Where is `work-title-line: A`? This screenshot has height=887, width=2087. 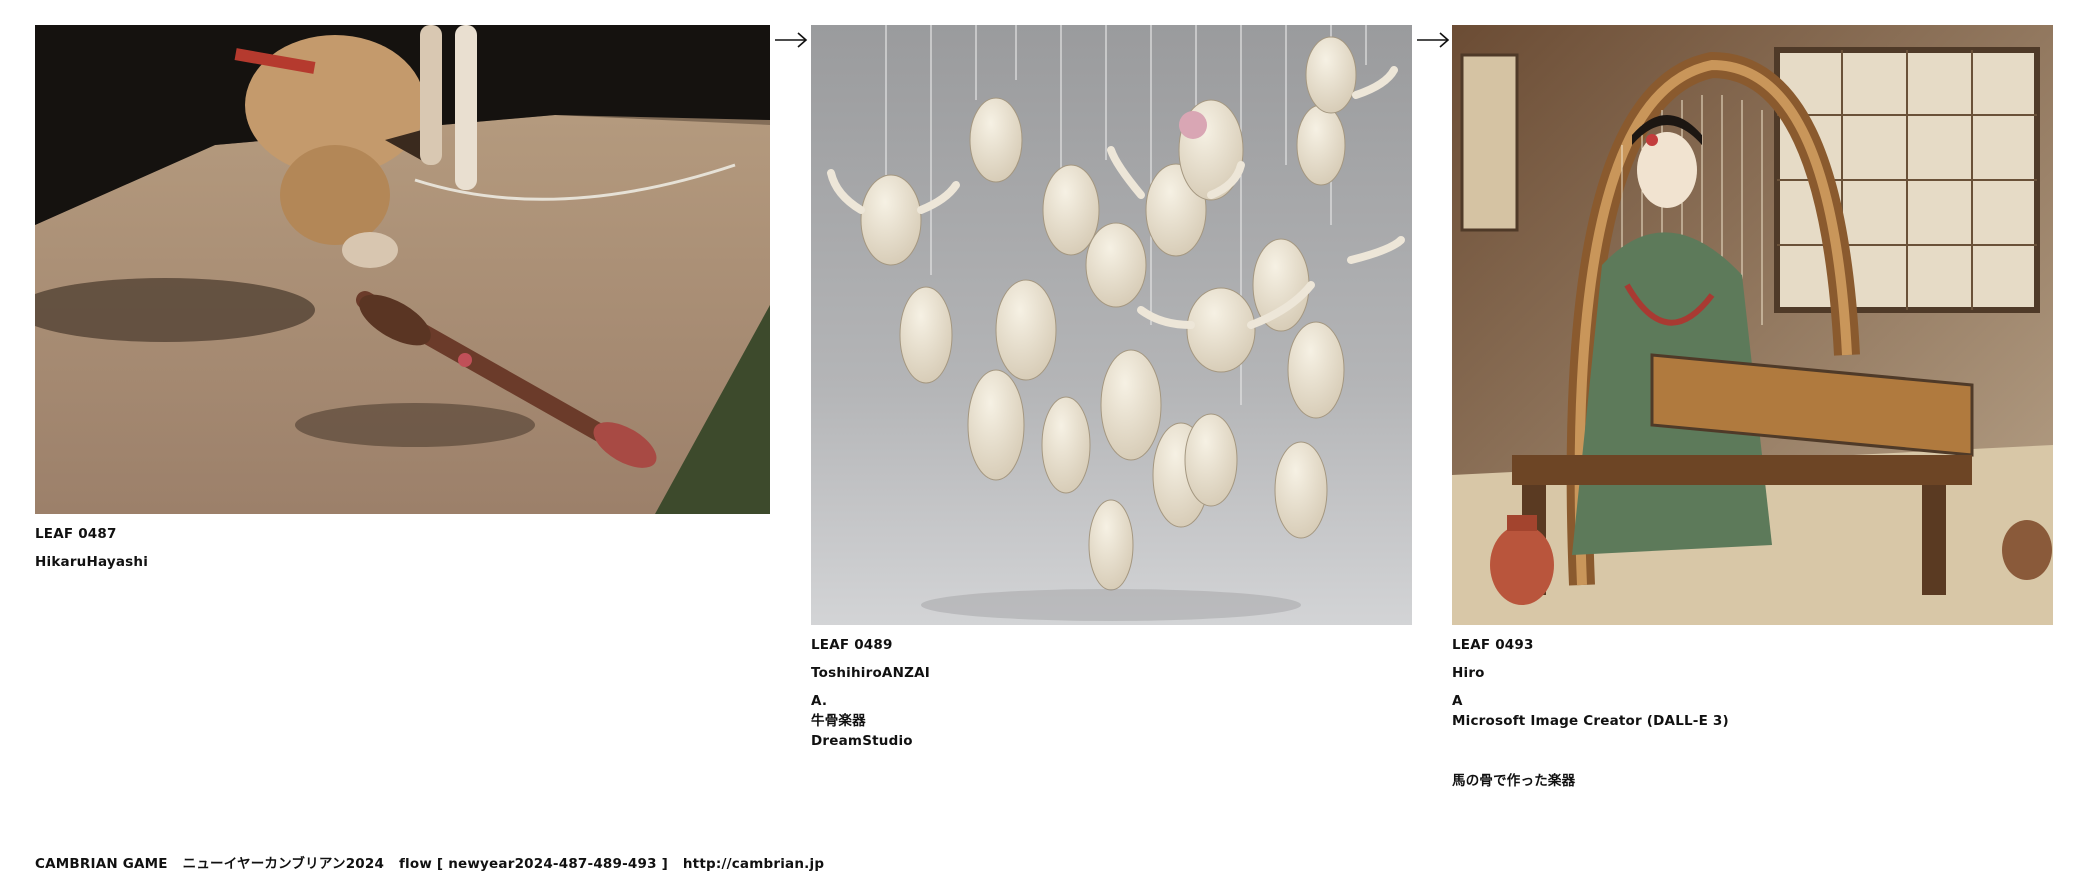
work-title-line: A is located at coordinates (1457, 701).